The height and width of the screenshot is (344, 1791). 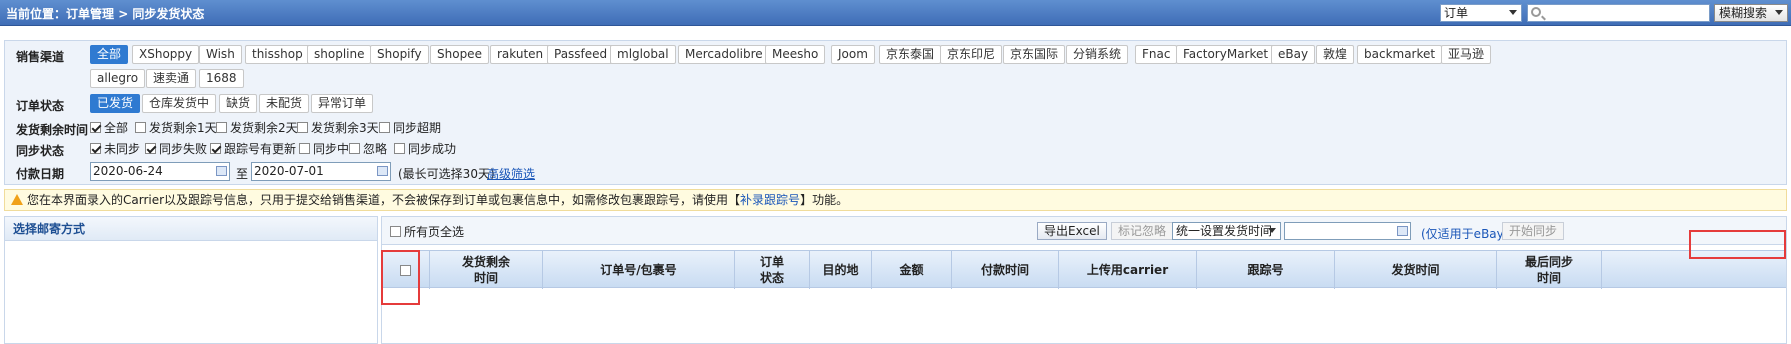 I want to click on sync-option-label: 跟踪号有更新, so click(x=260, y=149).